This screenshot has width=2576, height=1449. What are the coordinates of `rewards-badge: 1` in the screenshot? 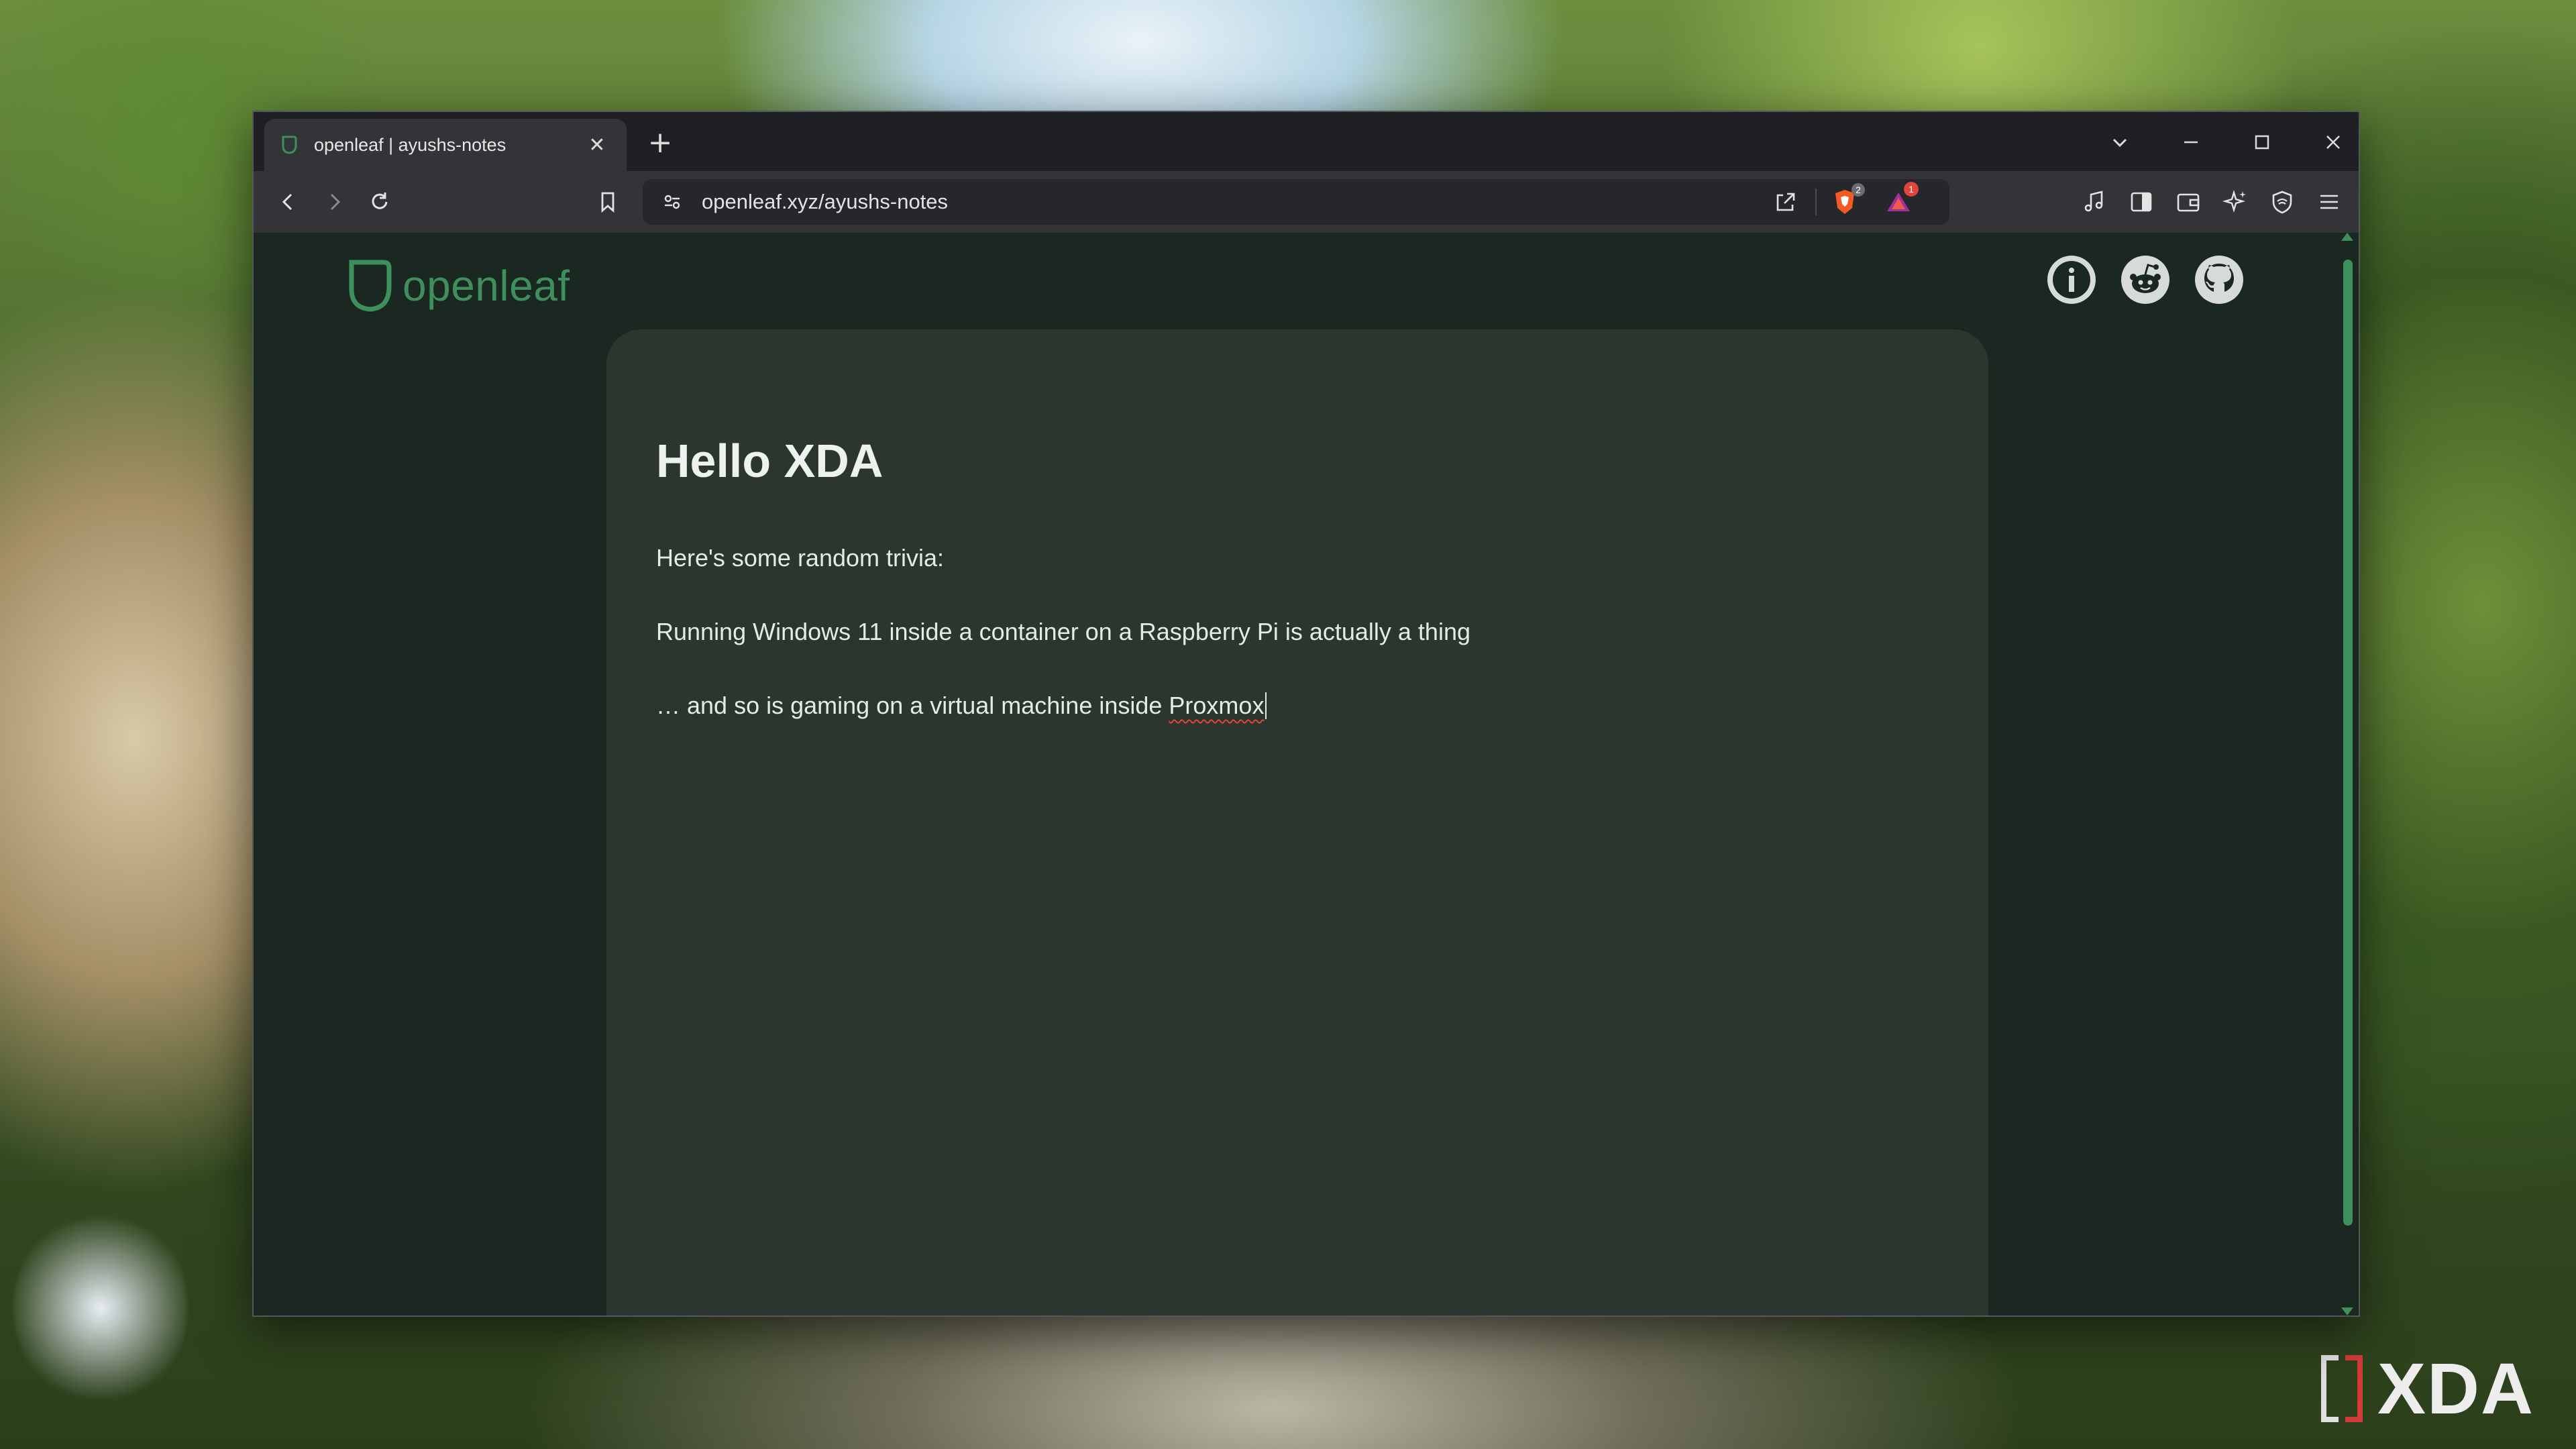 It's located at (1911, 189).